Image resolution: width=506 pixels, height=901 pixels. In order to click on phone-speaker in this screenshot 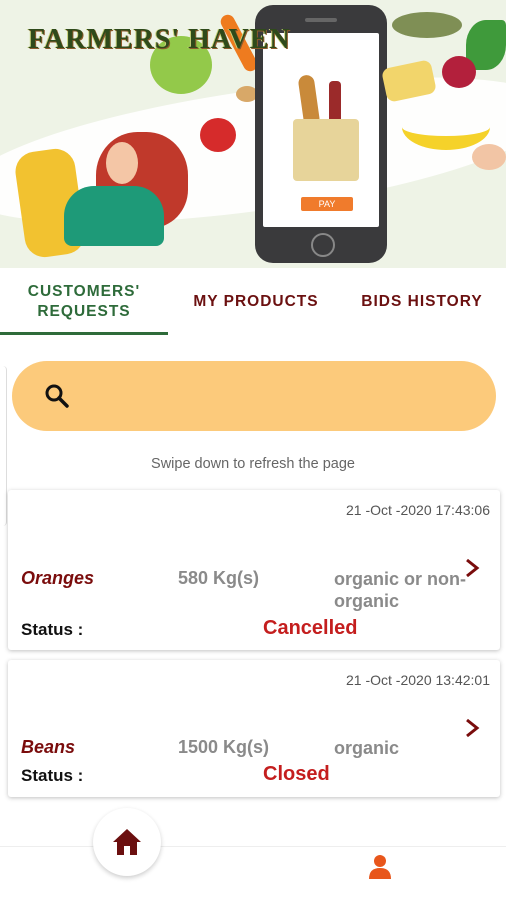, I will do `click(321, 20)`.